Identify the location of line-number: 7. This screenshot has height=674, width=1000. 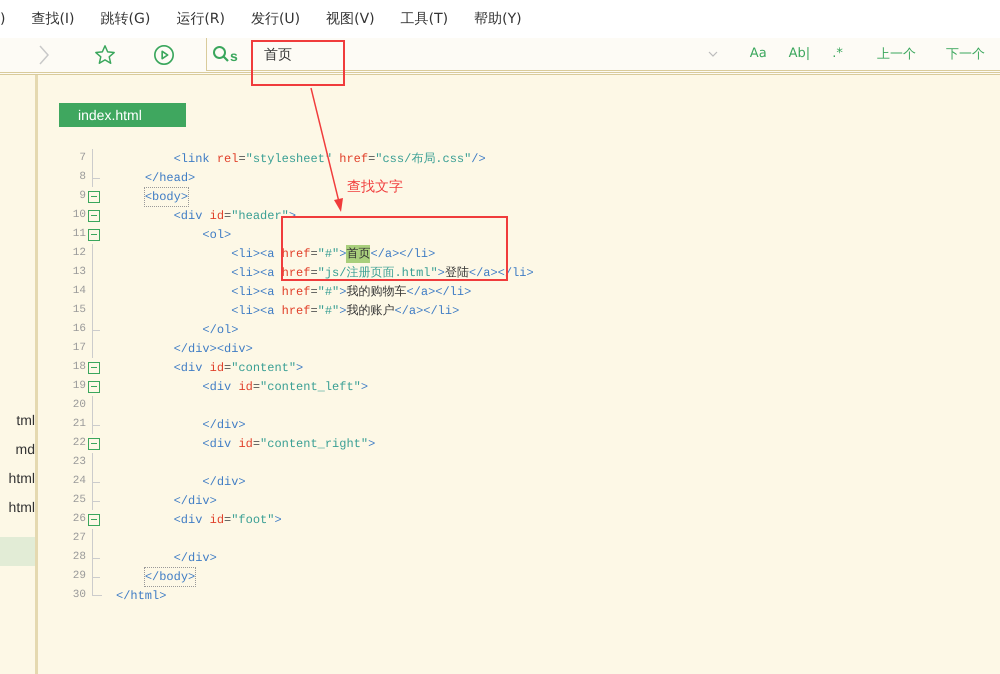
(82, 158).